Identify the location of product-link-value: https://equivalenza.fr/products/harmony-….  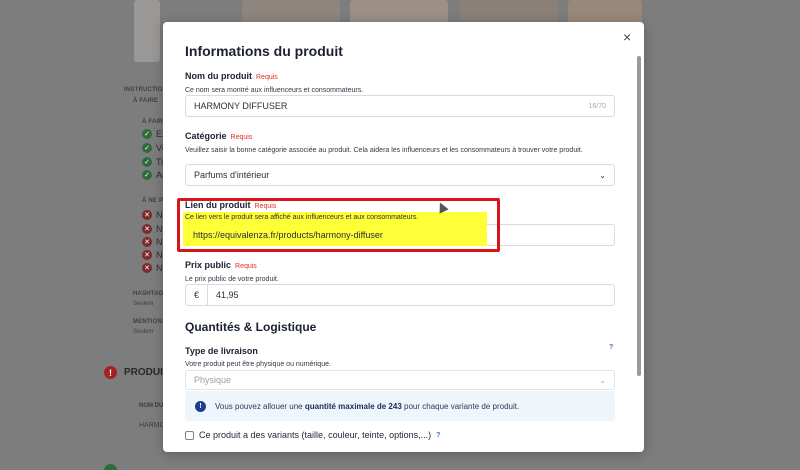
(288, 235).